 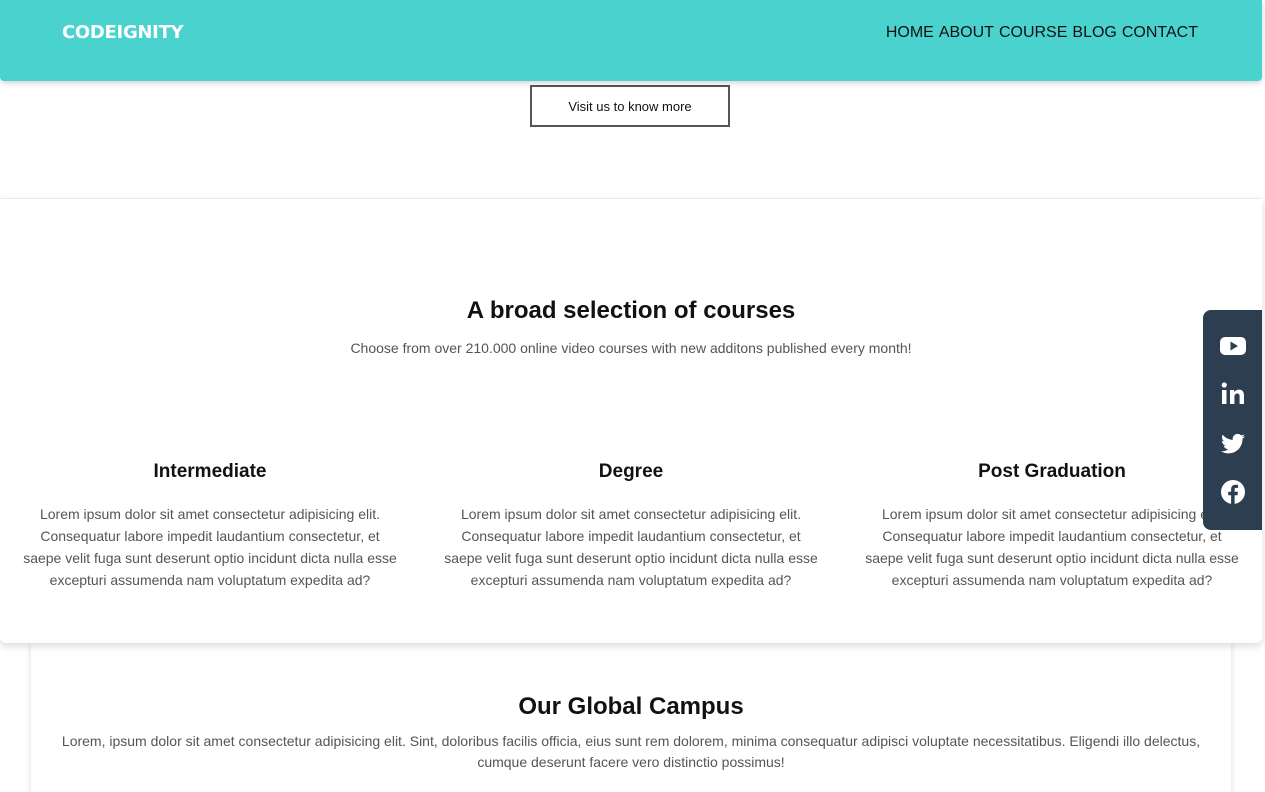 I want to click on linkedin-icon, so click(x=1233, y=394).